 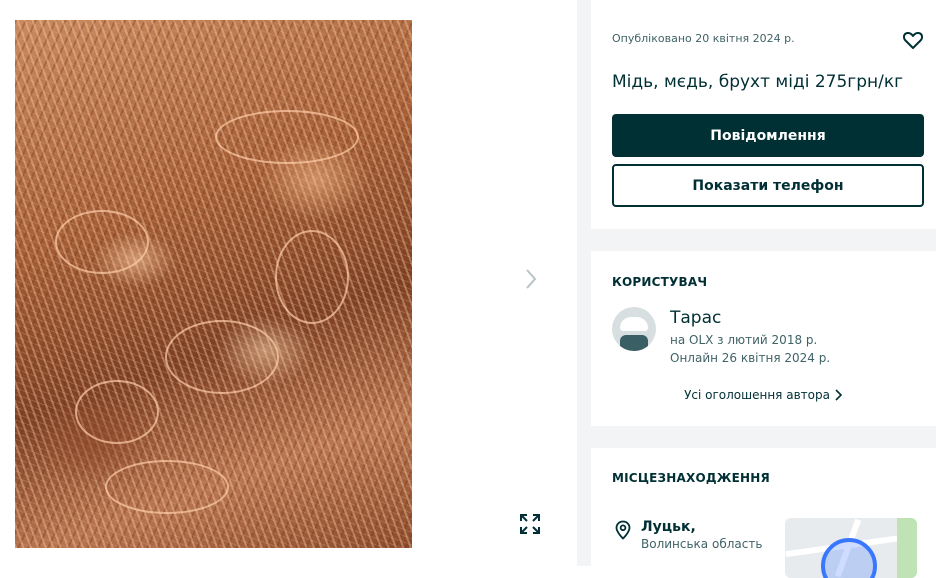 I want to click on map-pin-icon, so click(x=623, y=530).